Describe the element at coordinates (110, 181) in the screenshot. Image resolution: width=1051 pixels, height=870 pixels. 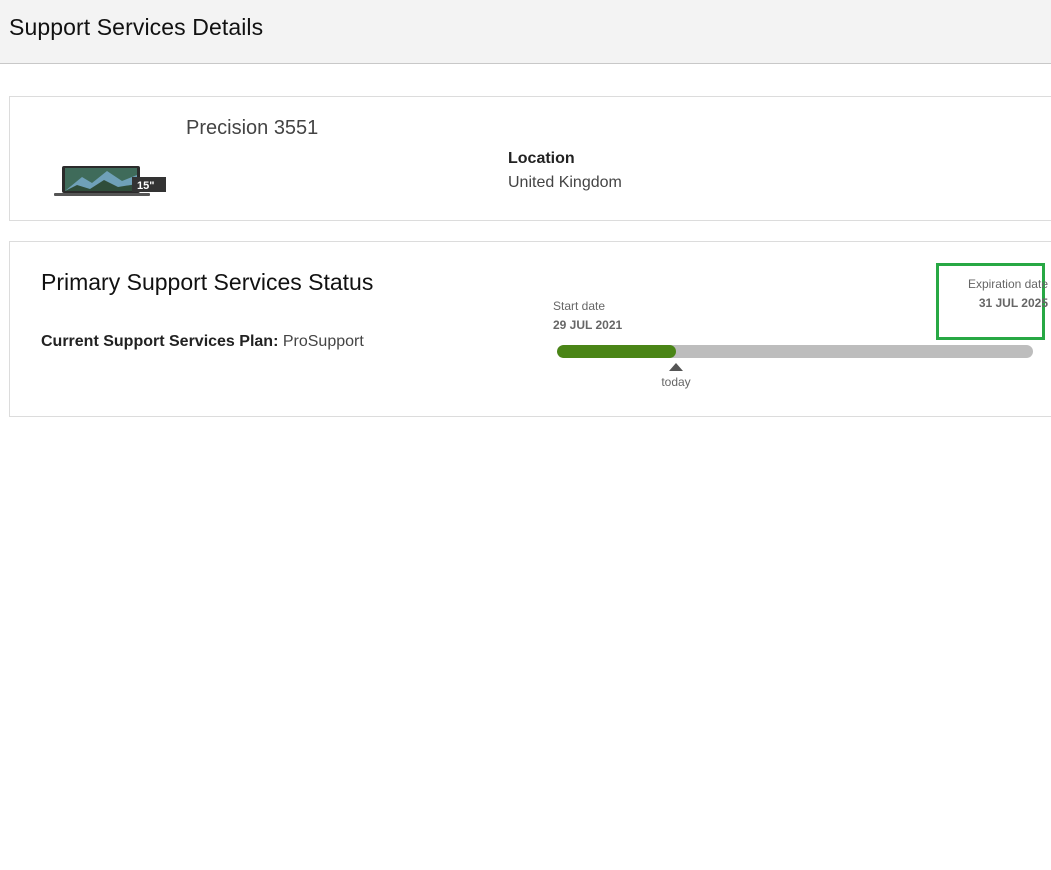
I see `laptop-icon: 15"` at that location.